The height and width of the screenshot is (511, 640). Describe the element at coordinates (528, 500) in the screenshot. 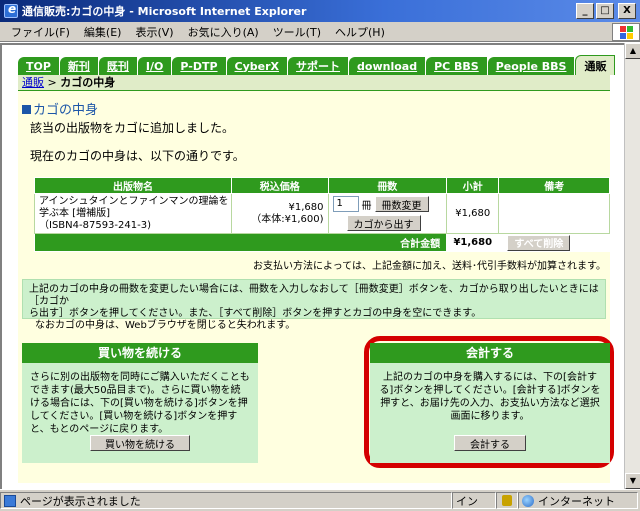

I see `internet-zone-icon` at that location.